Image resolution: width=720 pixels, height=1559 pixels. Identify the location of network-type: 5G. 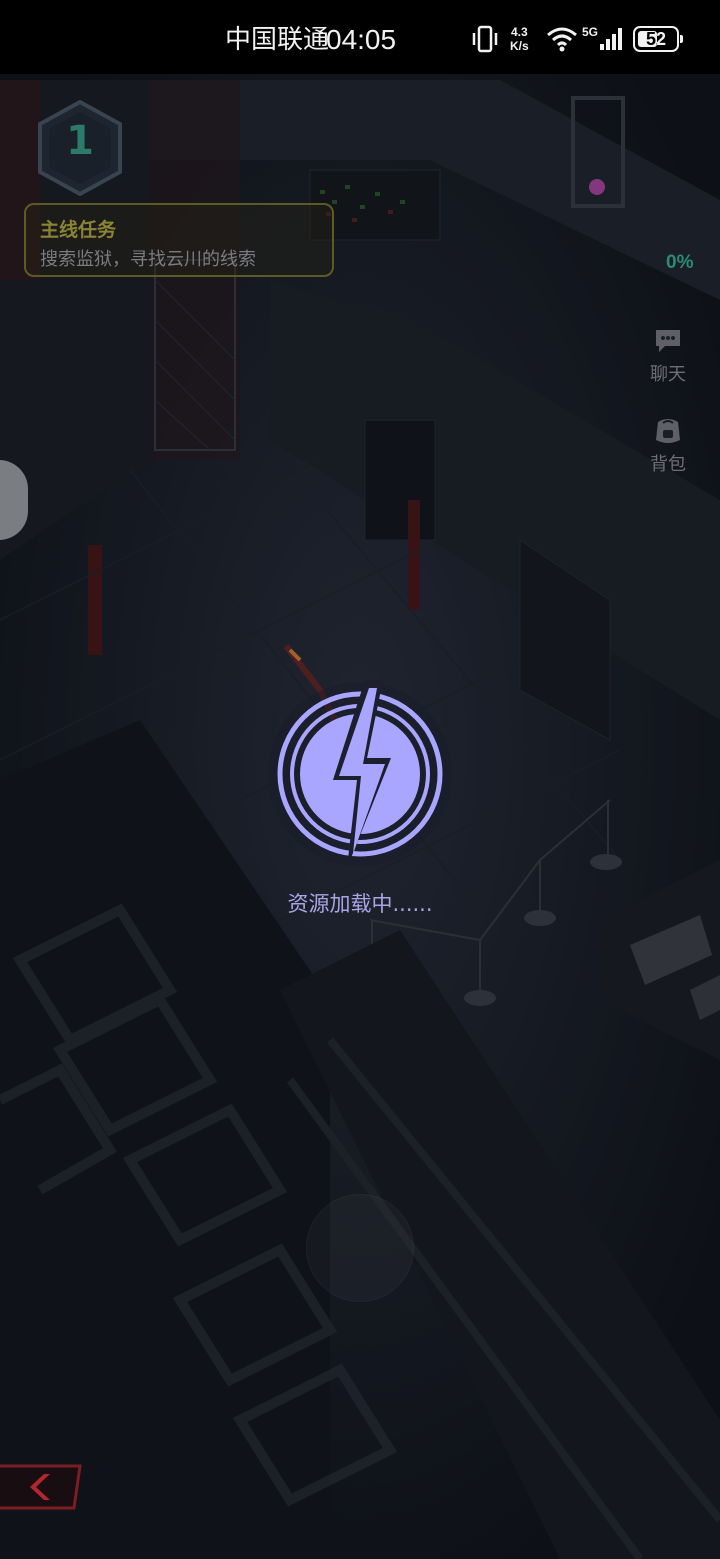
(590, 32).